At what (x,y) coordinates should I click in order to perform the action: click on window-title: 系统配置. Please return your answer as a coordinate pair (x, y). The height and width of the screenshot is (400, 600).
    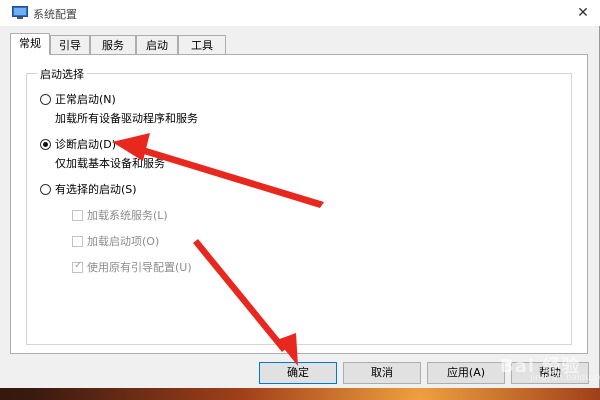
    Looking at the image, I should click on (55, 14).